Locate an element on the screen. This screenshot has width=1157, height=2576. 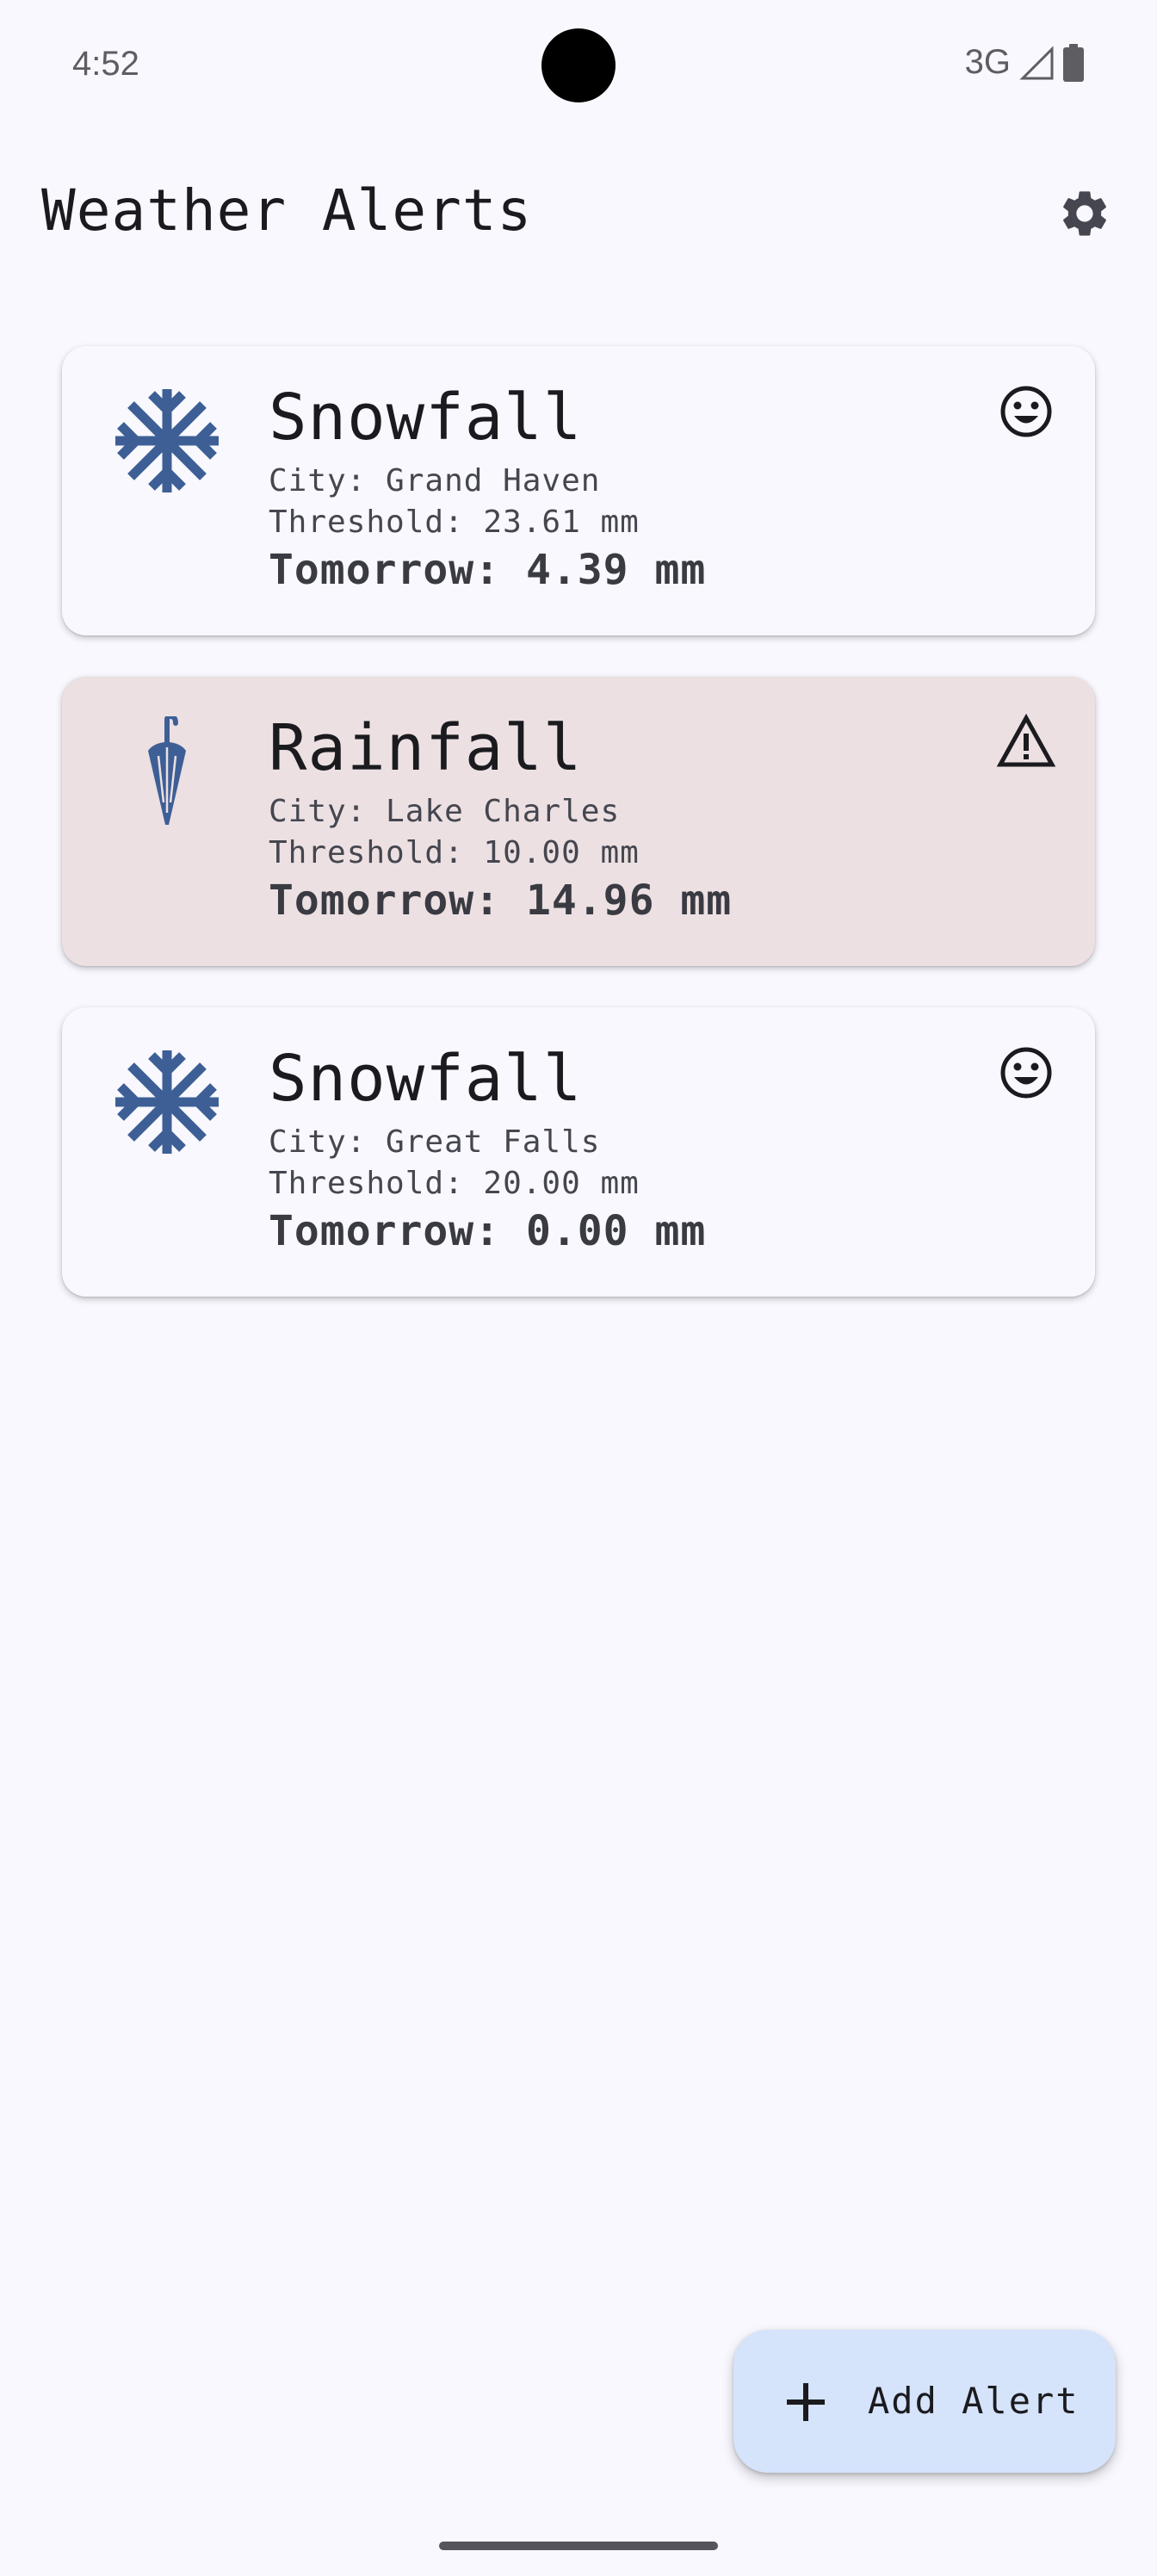
alert-threshold: Threshold: 10.00 mm is located at coordinates (455, 853).